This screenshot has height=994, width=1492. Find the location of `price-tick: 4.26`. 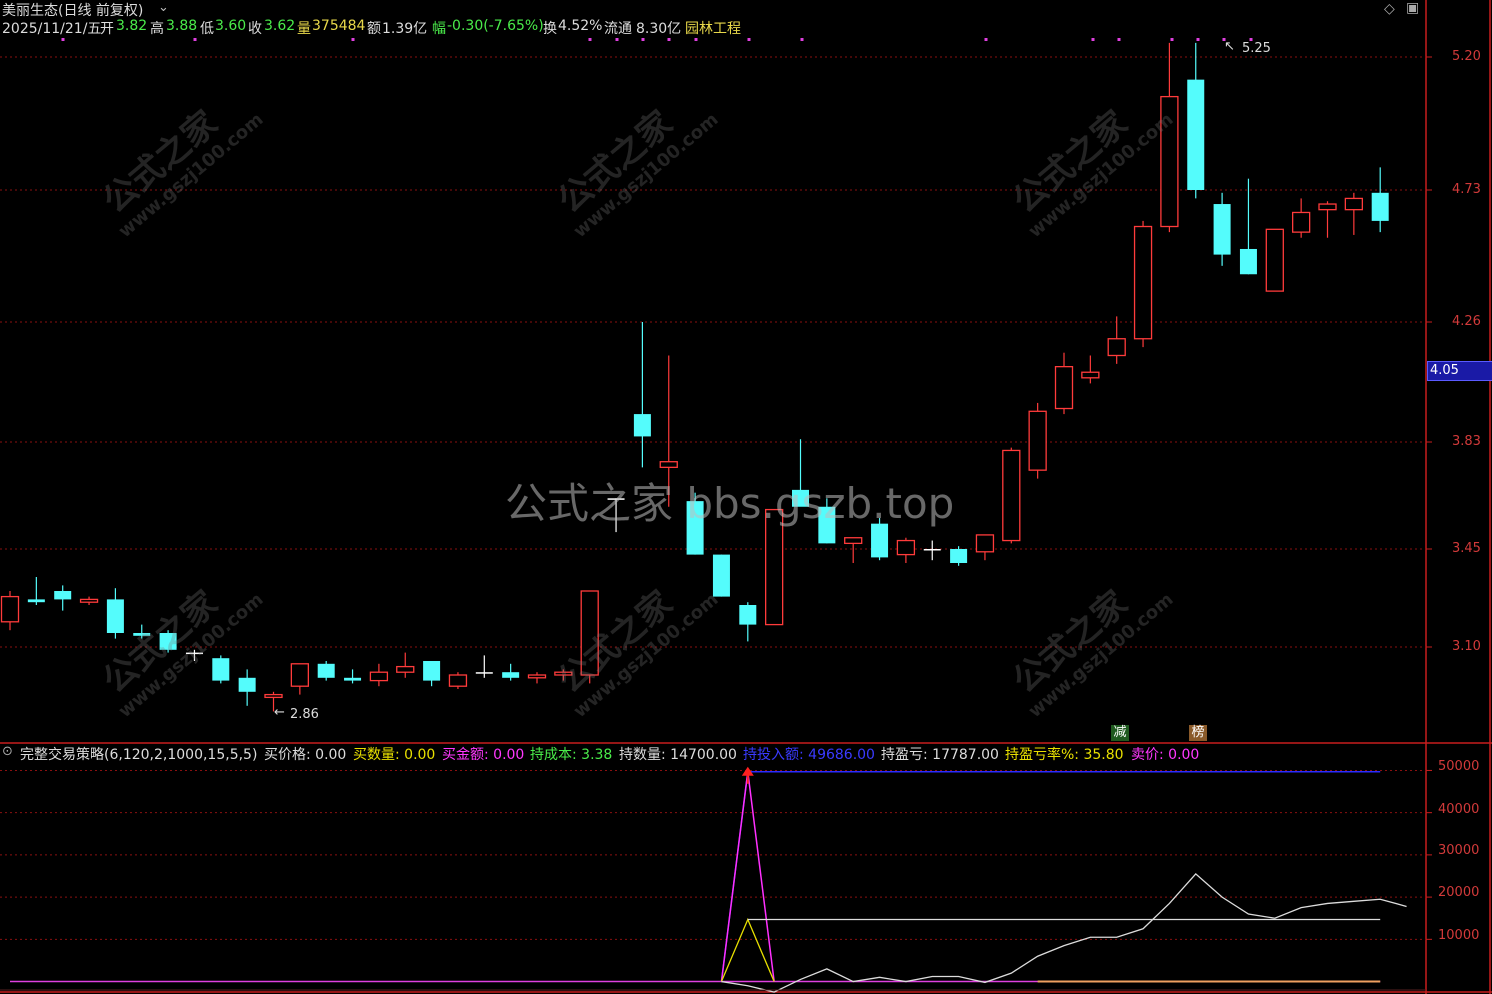

price-tick: 4.26 is located at coordinates (1466, 321).